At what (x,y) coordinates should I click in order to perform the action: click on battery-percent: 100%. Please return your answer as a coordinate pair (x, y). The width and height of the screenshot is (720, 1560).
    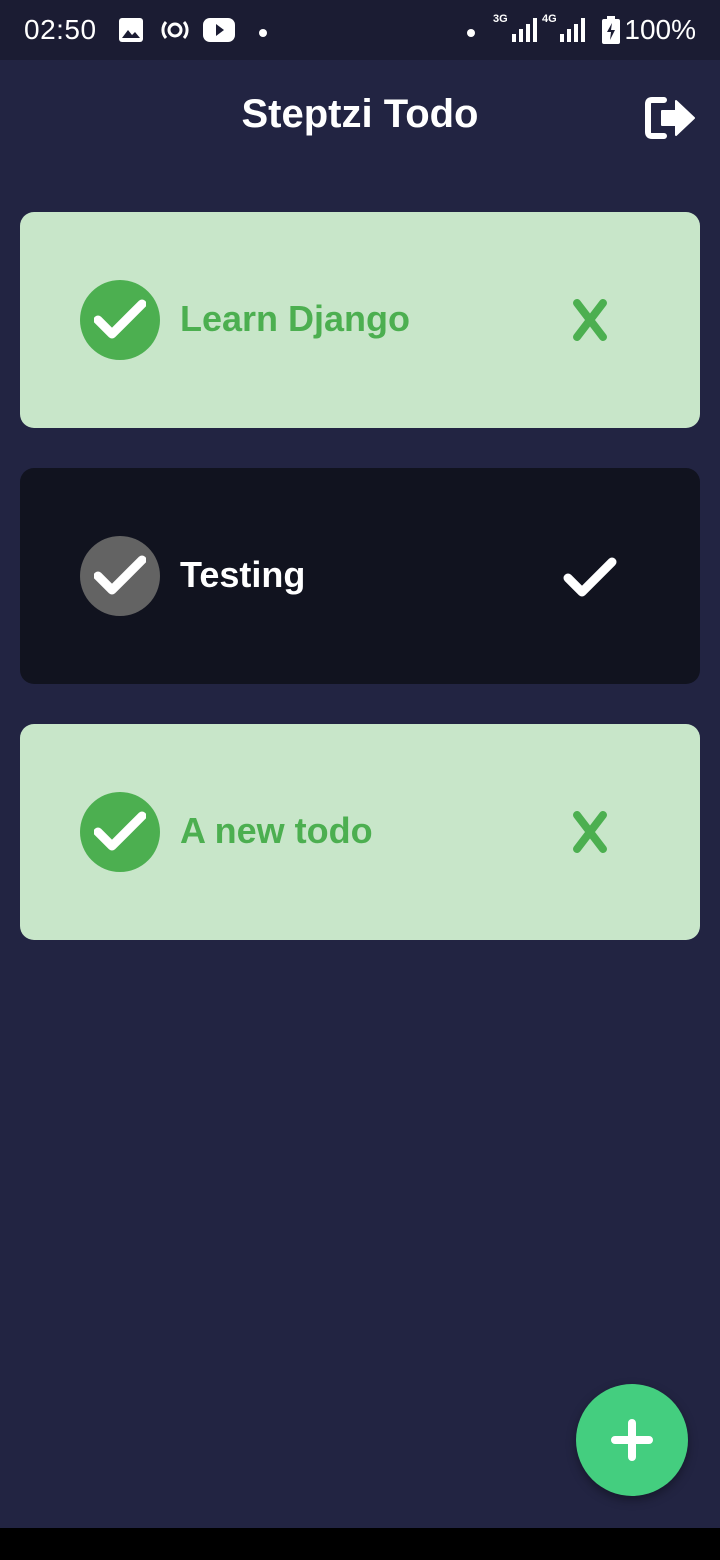
    Looking at the image, I should click on (660, 29).